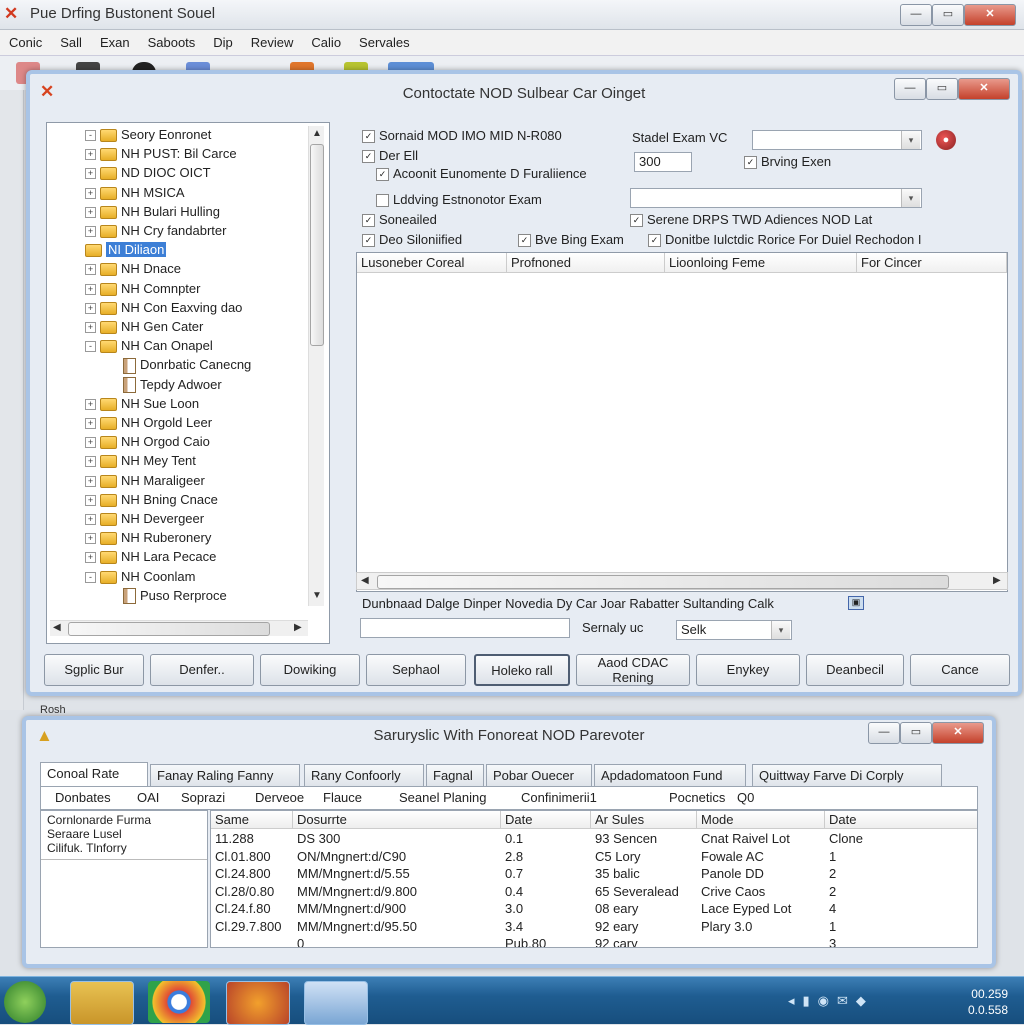  Describe the element at coordinates (148, 539) in the screenshot. I see `tree-item: + NH Ruberonery` at that location.